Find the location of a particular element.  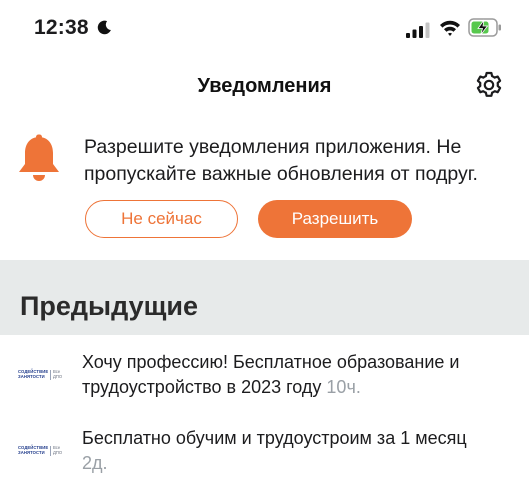

section-title: Предыдущие is located at coordinates (109, 306).